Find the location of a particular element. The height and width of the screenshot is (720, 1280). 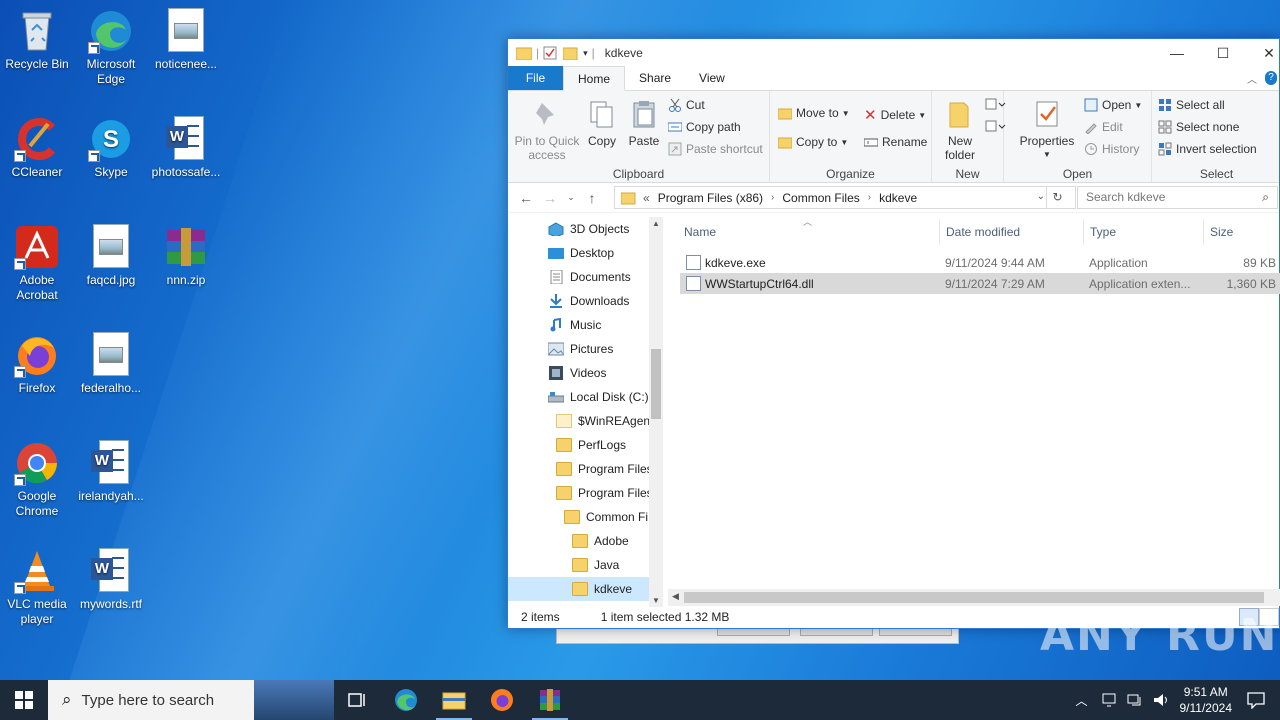

maximize-button: ☐ is located at coordinates (1223, 53).